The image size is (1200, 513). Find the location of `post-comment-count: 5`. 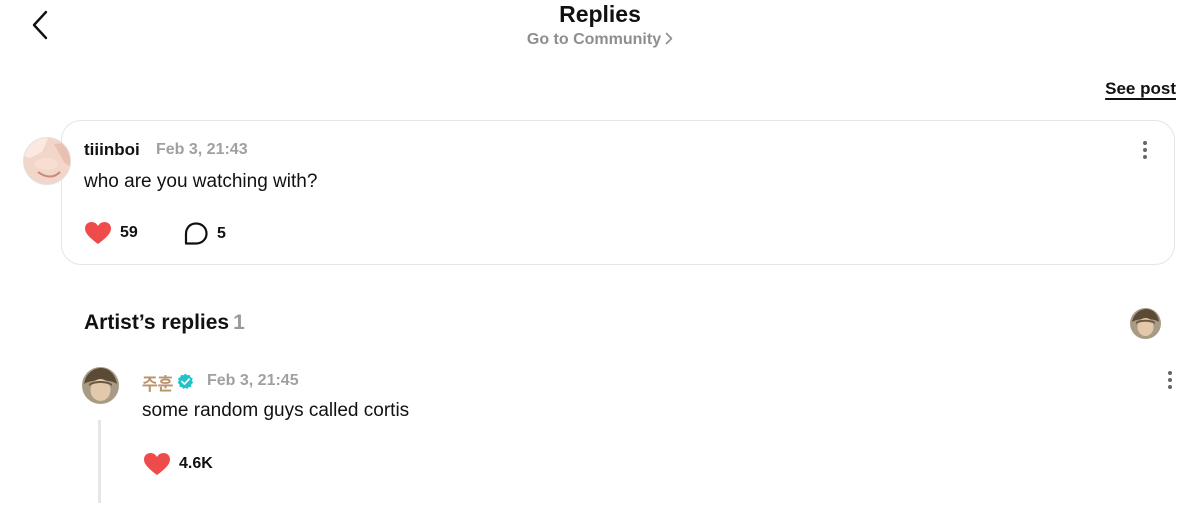

post-comment-count: 5 is located at coordinates (221, 233).